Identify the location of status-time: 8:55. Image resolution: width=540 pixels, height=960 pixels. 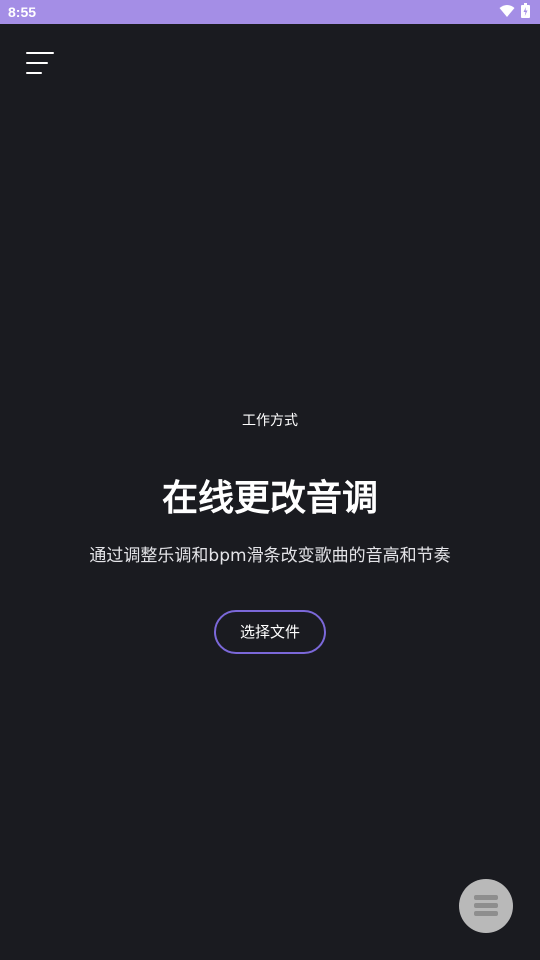
(22, 12).